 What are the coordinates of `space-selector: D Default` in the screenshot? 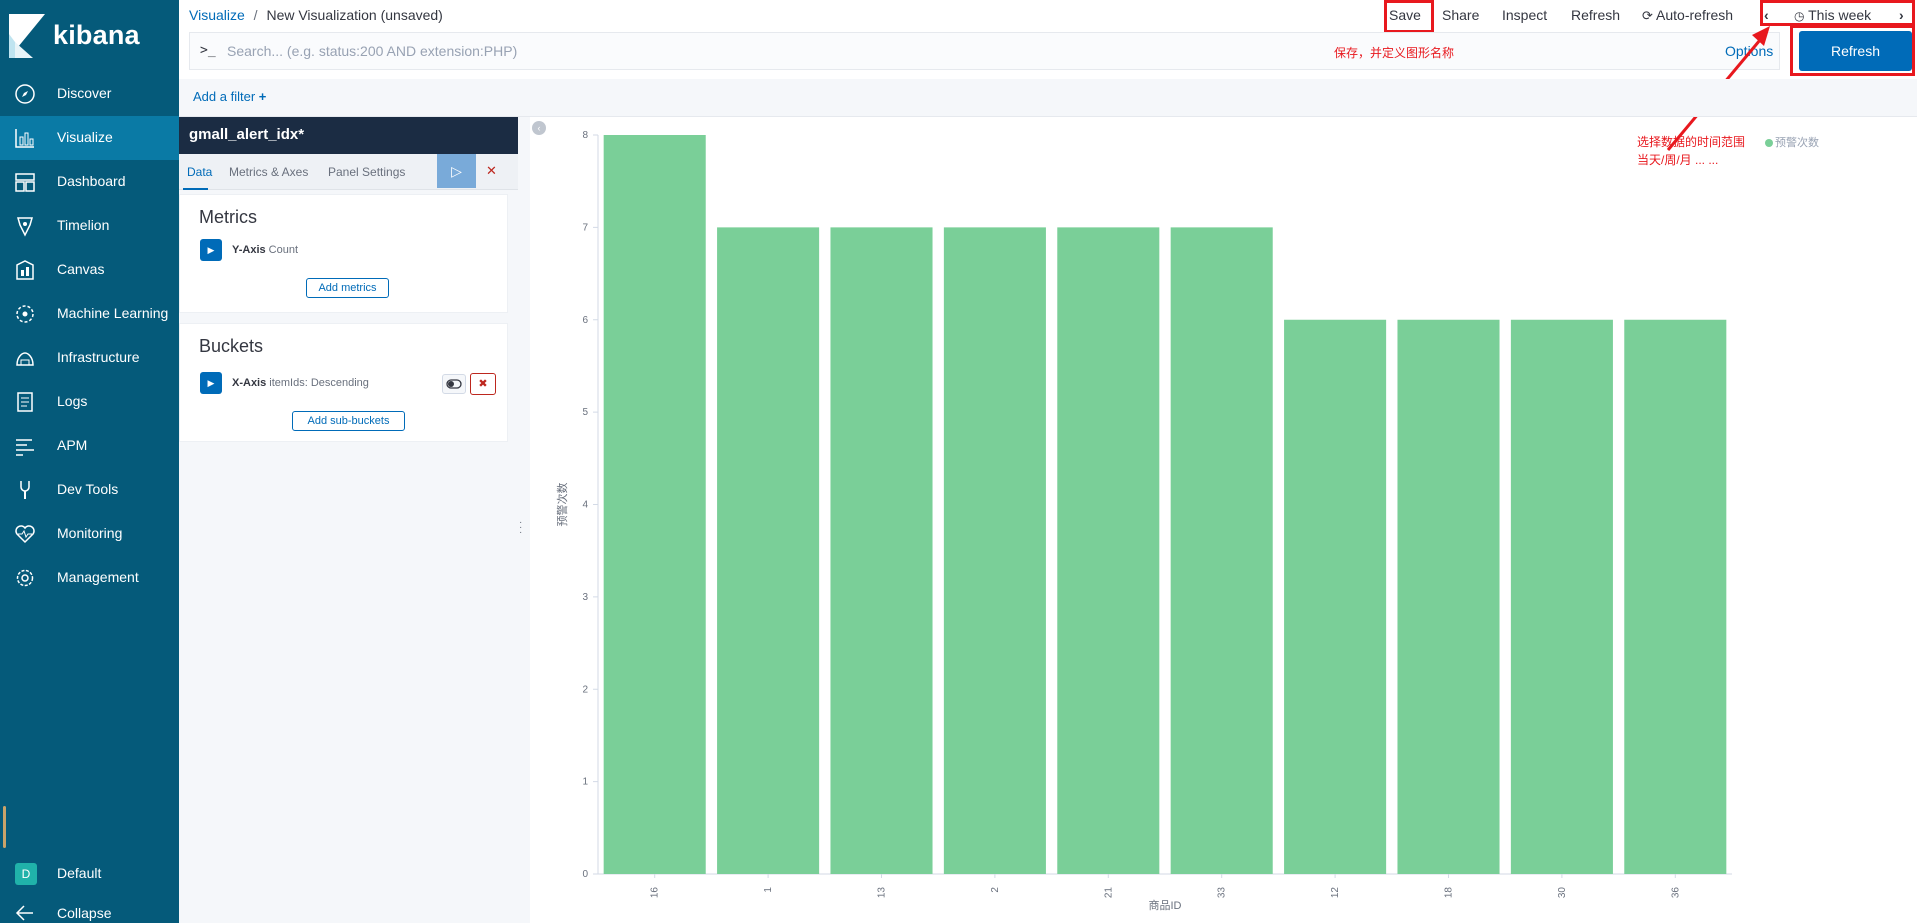 It's located at (89, 874).